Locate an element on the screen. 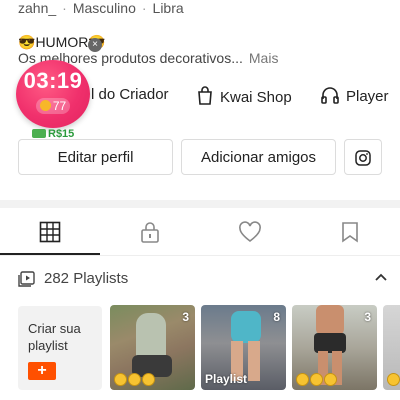 The width and height of the screenshot is (400, 400). timer-coins: 77 is located at coordinates (53, 106).